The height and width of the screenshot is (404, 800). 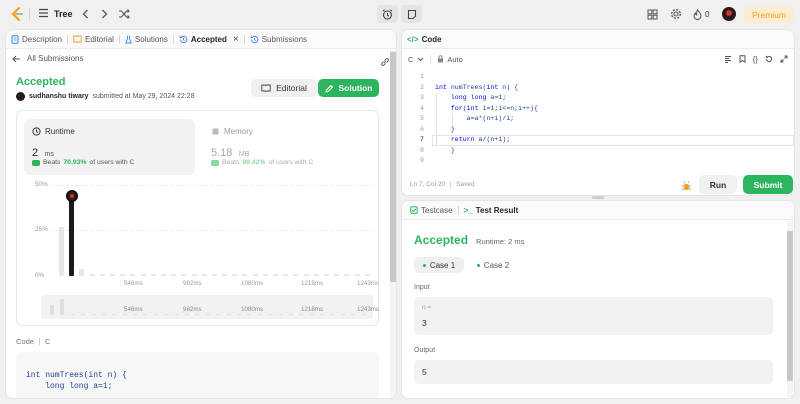 I want to click on left-scrollbar, so click(x=393, y=224).